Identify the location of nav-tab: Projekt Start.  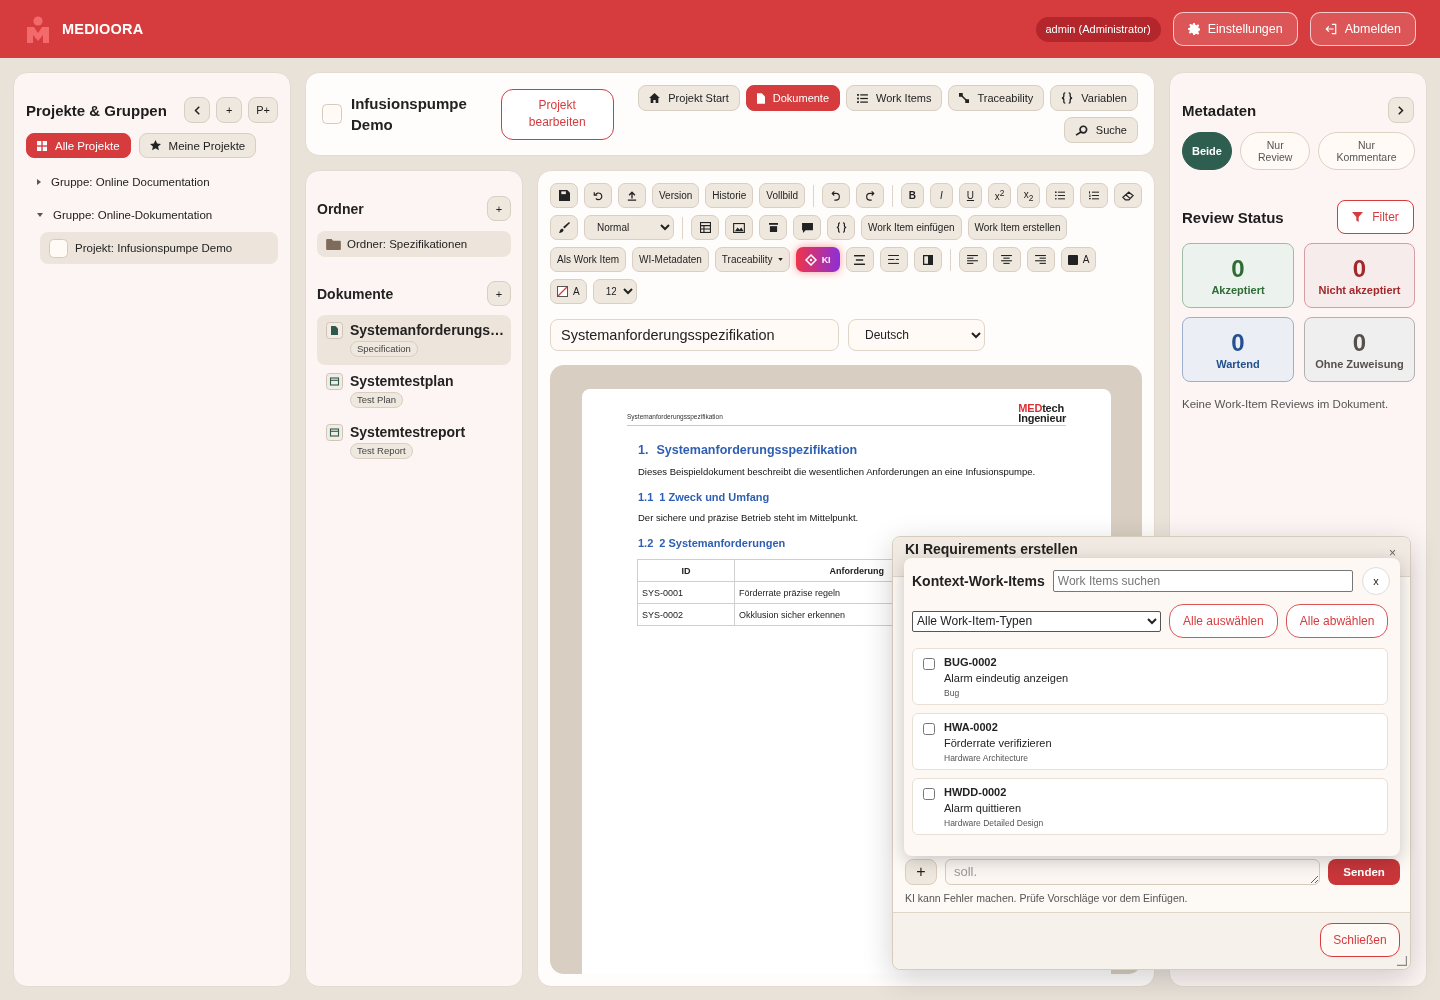
(689, 98).